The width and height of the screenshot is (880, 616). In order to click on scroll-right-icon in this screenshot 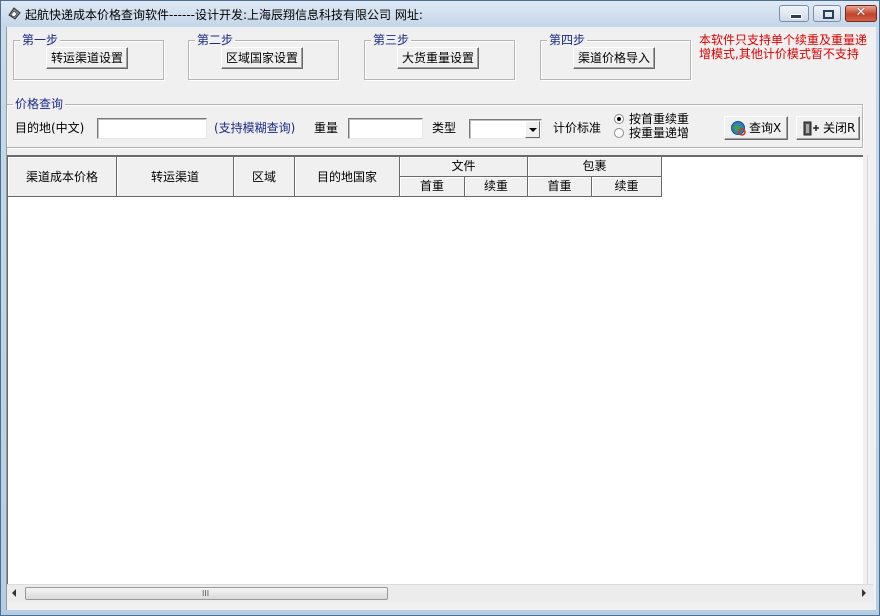, I will do `click(864, 593)`.